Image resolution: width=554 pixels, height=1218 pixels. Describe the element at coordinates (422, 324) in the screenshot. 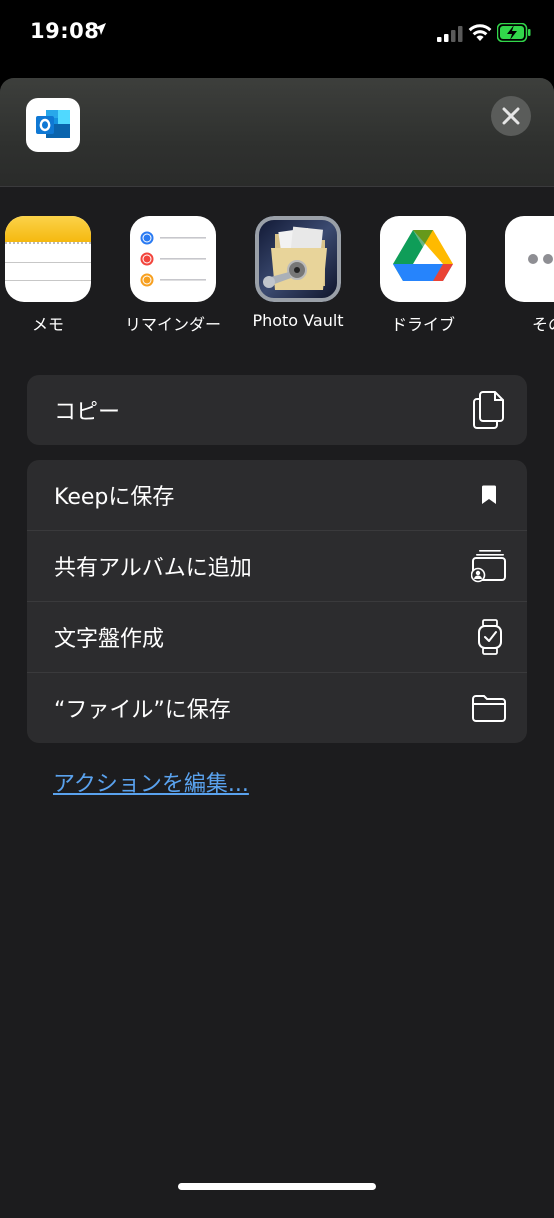

I see `app-label: ドライブ` at that location.